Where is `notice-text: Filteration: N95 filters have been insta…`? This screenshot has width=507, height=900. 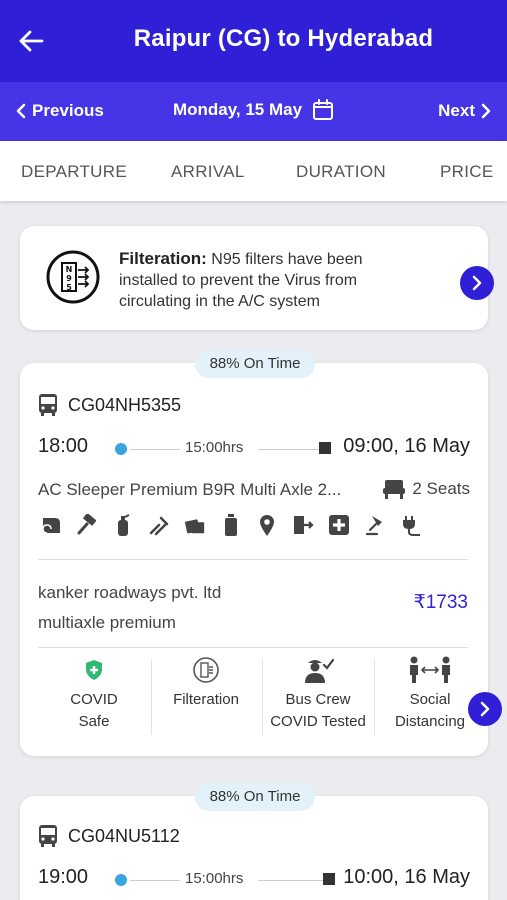
notice-text: Filteration: N95 filters have been insta… is located at coordinates (269, 280).